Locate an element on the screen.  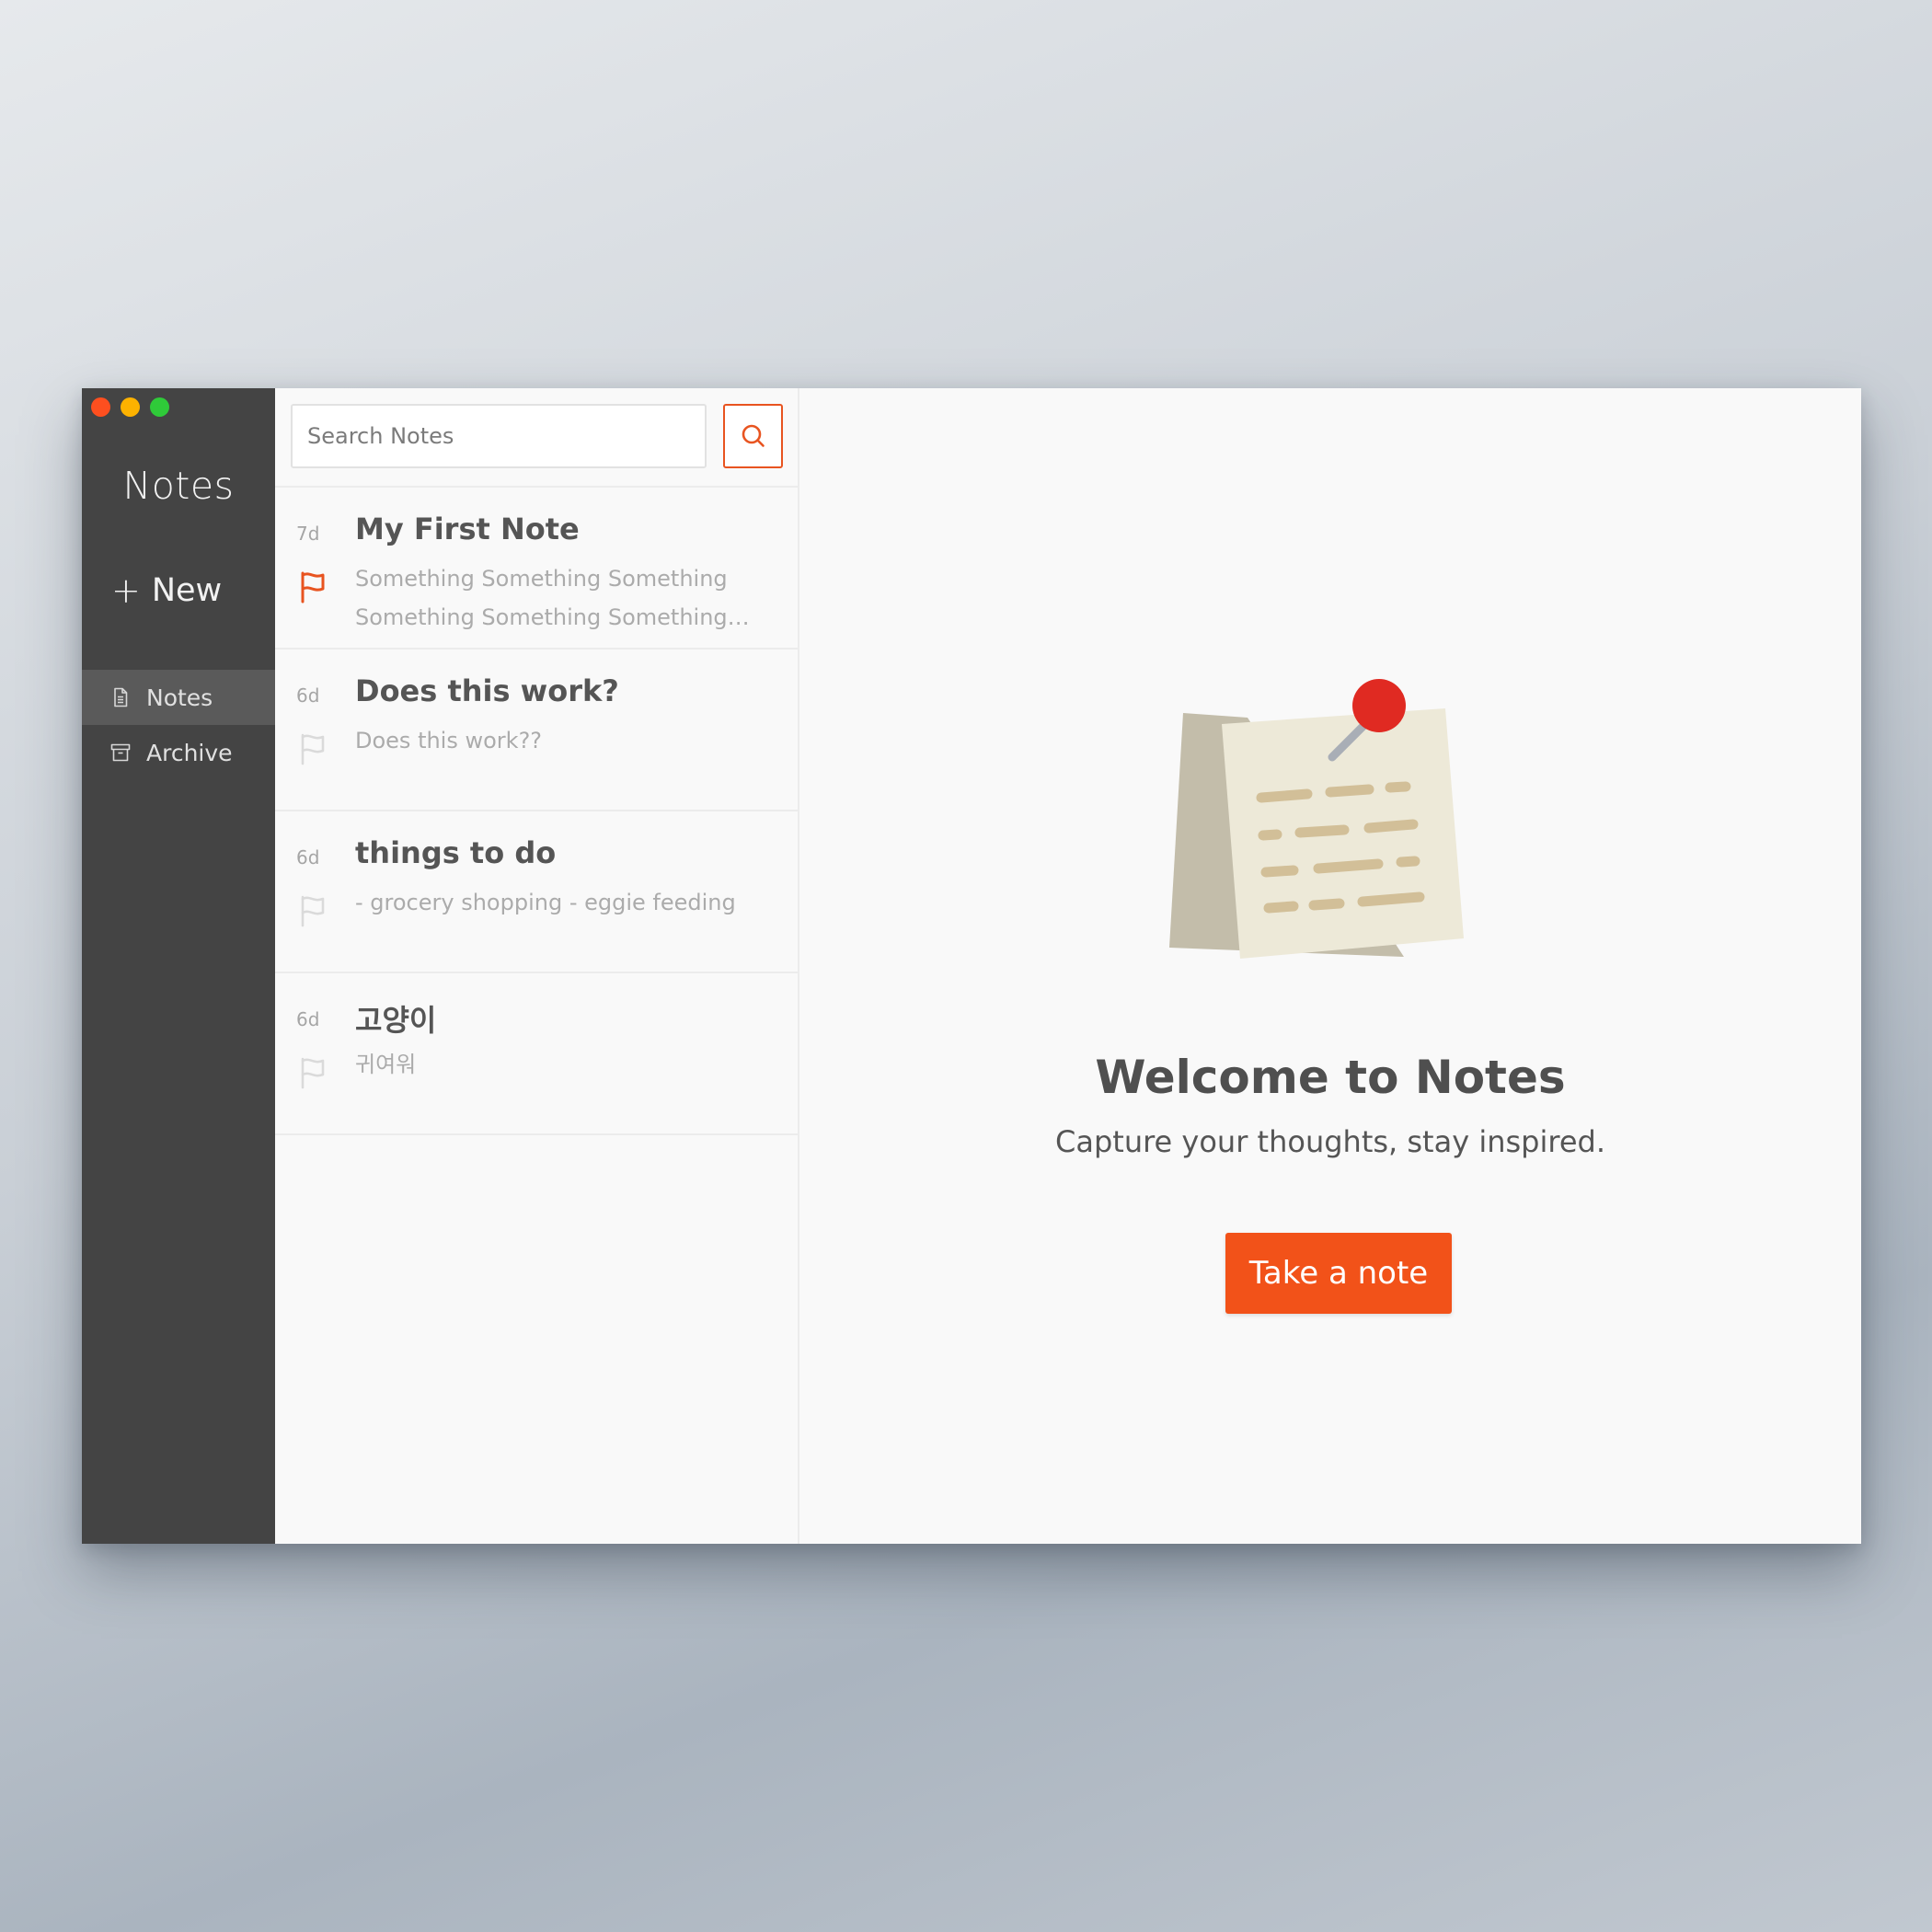
sidebar-item-label: Notes is located at coordinates (179, 697).